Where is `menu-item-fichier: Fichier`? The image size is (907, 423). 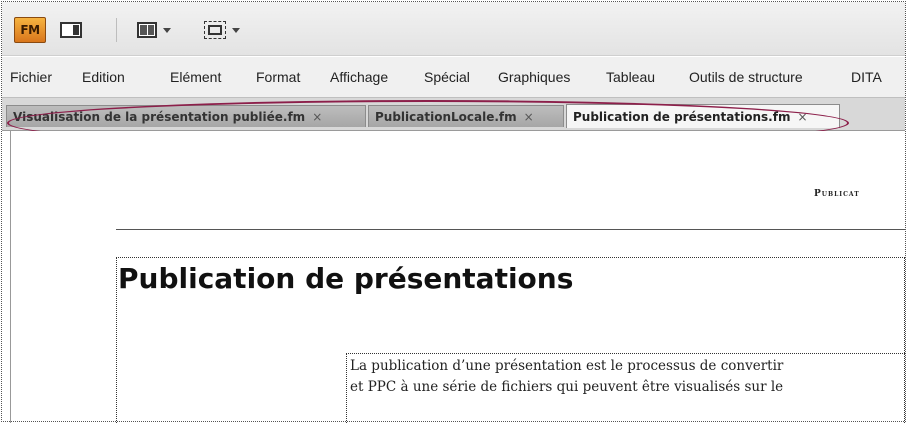
menu-item-fichier: Fichier is located at coordinates (31, 77).